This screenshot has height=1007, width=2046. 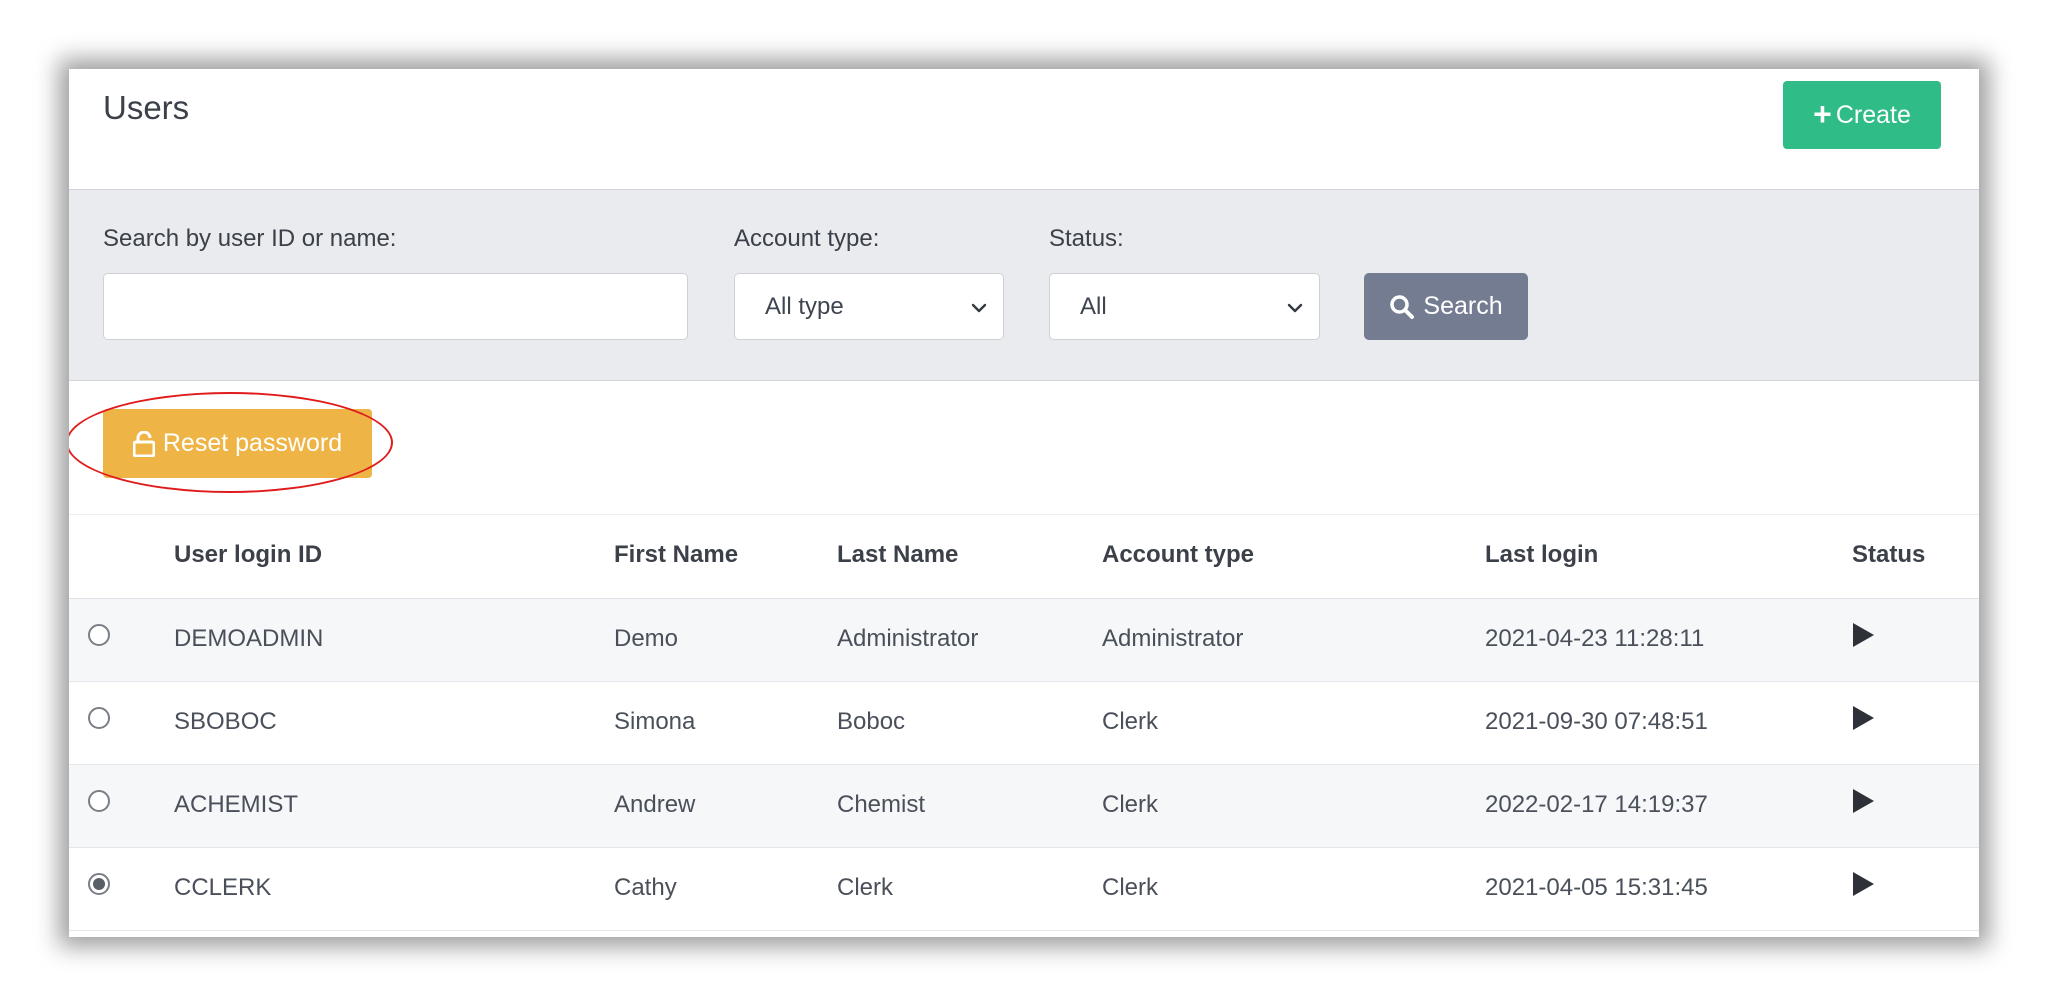 What do you see at coordinates (395, 306) in the screenshot?
I see `search-input` at bounding box center [395, 306].